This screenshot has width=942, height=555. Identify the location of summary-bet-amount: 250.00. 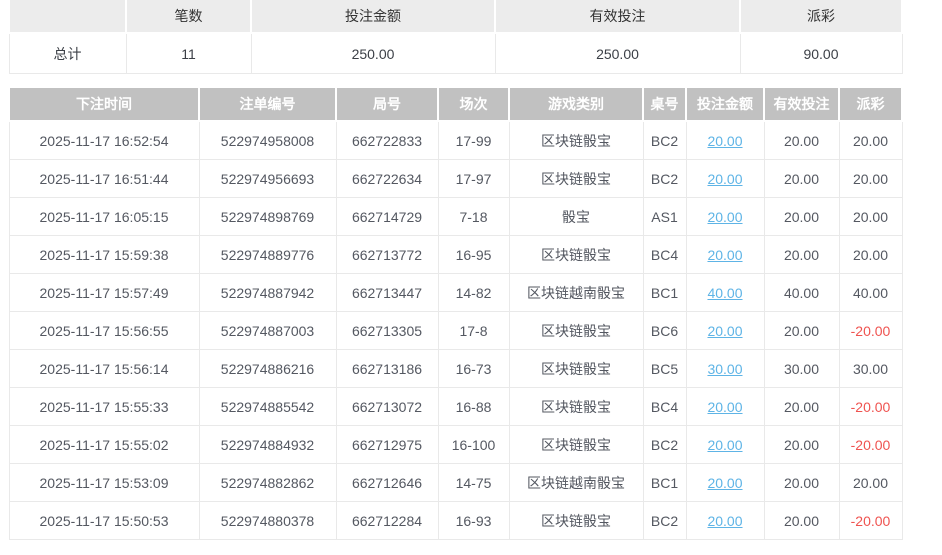
(373, 53).